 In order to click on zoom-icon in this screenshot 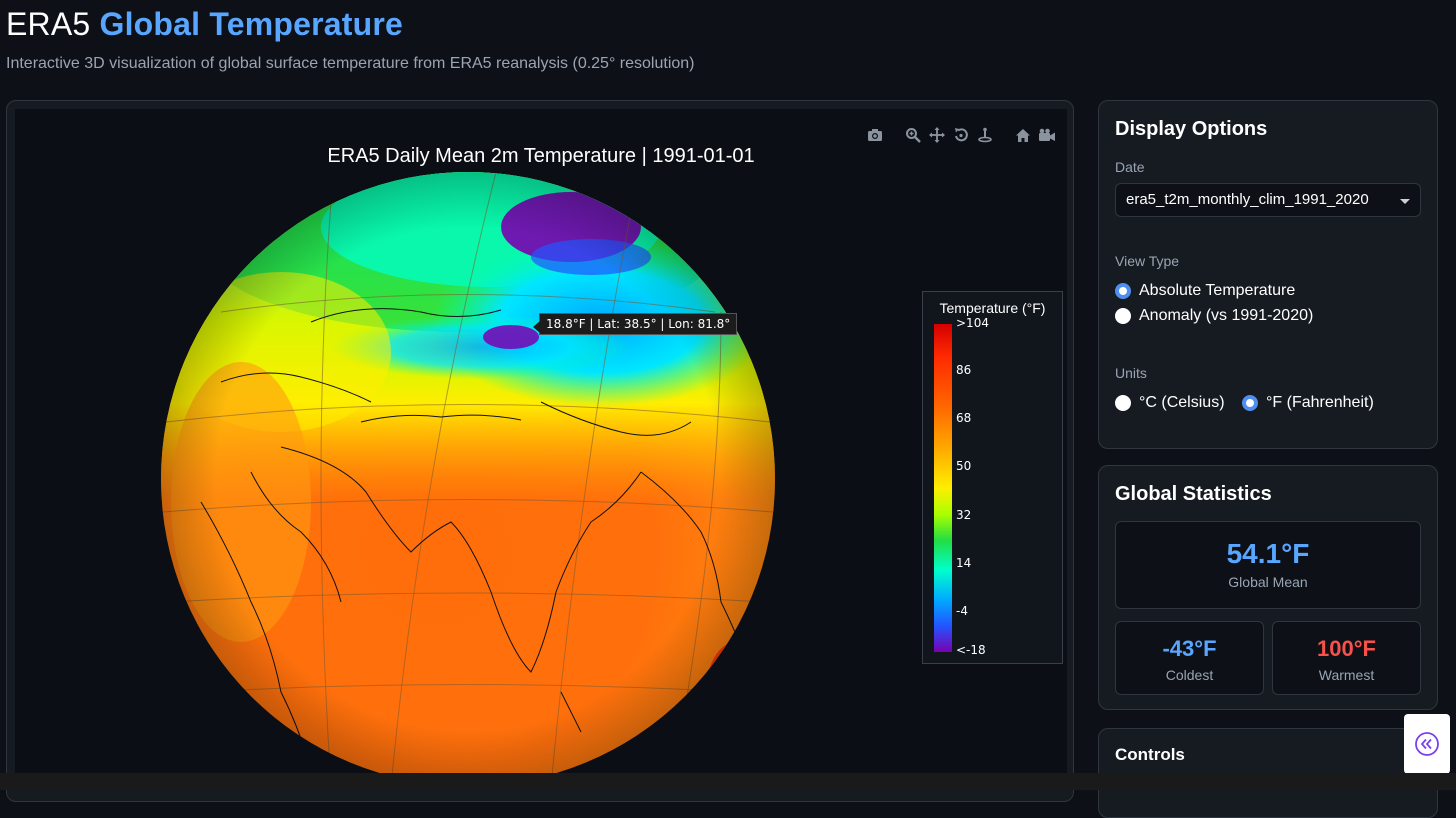, I will do `click(913, 135)`.